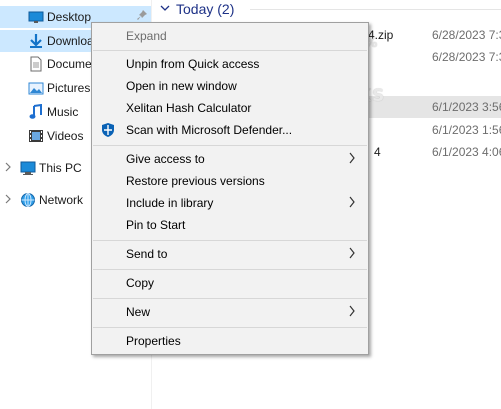 The height and width of the screenshot is (409, 501). I want to click on group-label: Today (2), so click(205, 9).